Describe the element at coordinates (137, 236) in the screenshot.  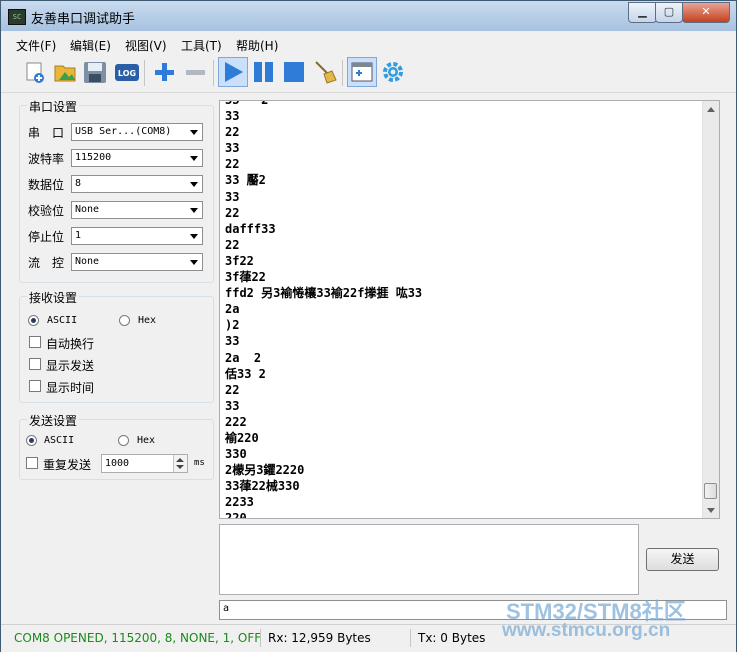
I see `stopbits-select: 1` at that location.